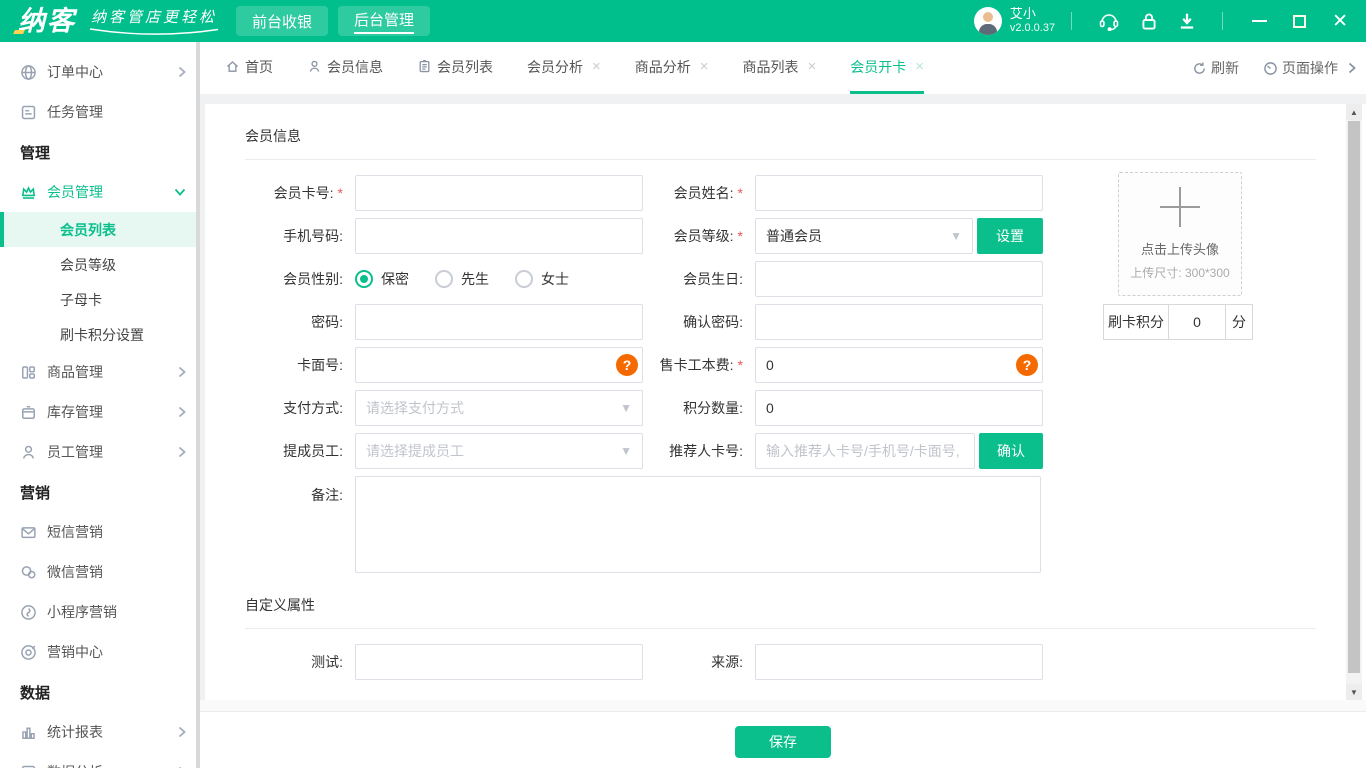  I want to click on sidebar-item-task-management: 任务管理, so click(100, 112).